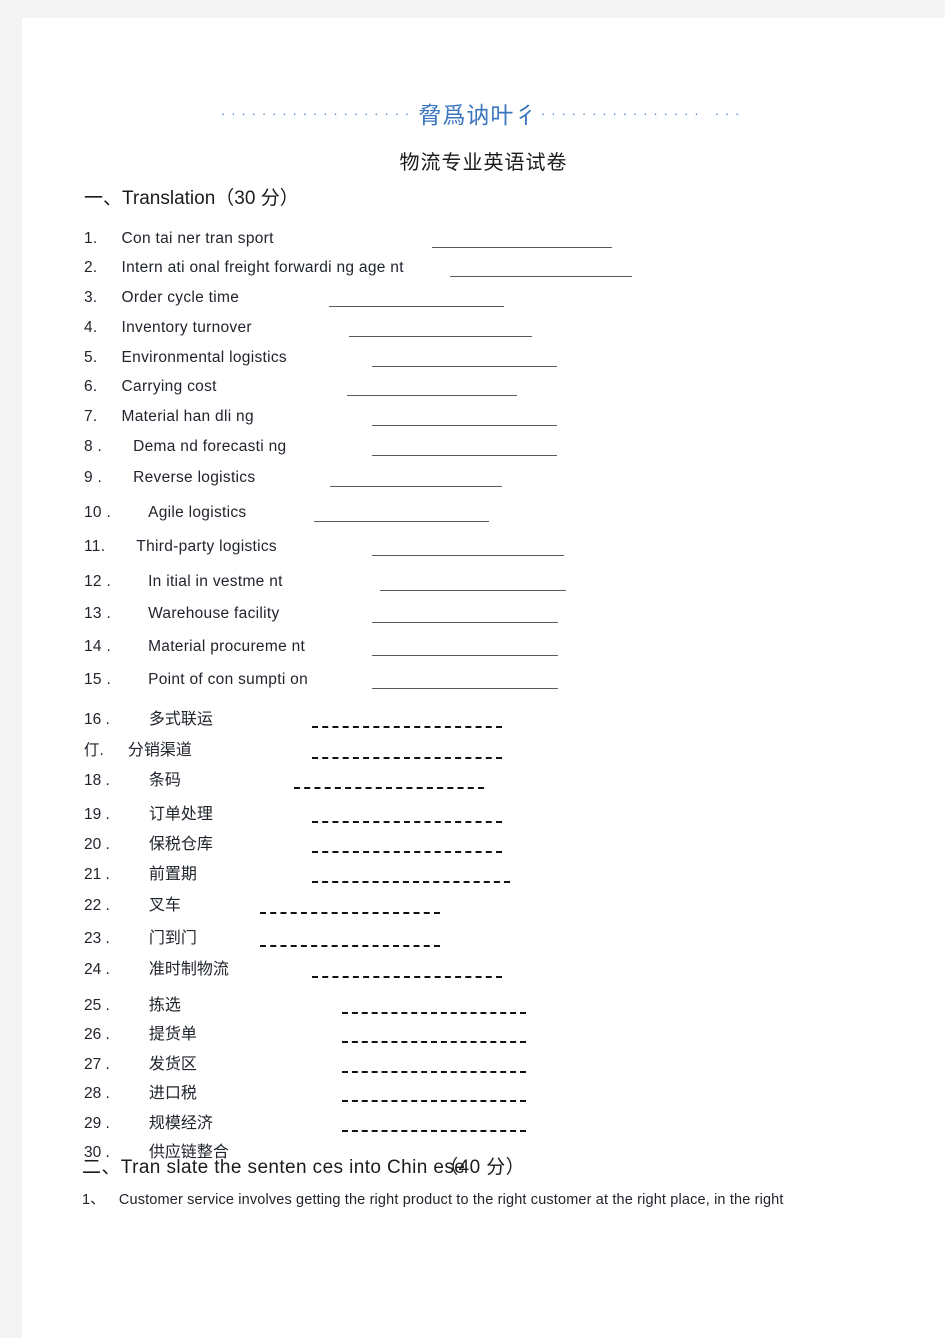 The height and width of the screenshot is (1338, 945). Describe the element at coordinates (172, 1092) in the screenshot. I see `item-term: 进口税` at that location.